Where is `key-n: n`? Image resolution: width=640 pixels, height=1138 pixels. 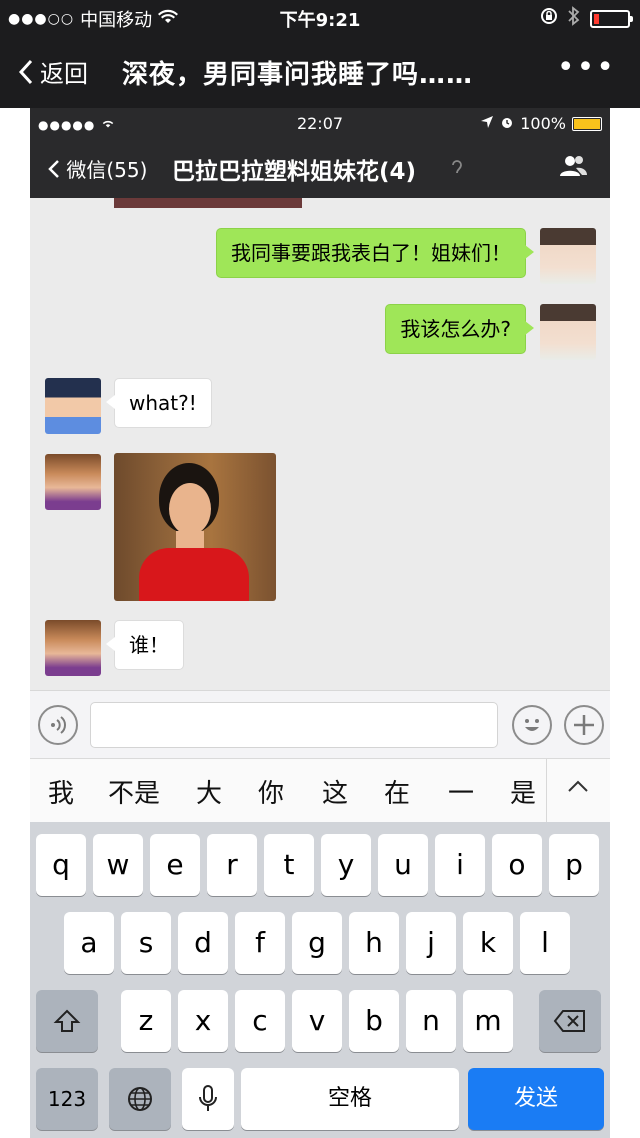
key-n: n is located at coordinates (431, 1021).